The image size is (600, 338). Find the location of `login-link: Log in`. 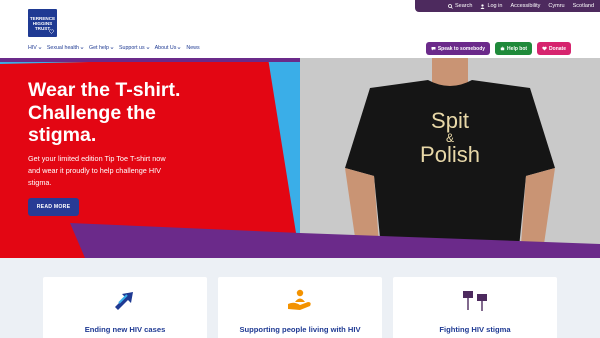

login-link: Log in is located at coordinates (491, 6).